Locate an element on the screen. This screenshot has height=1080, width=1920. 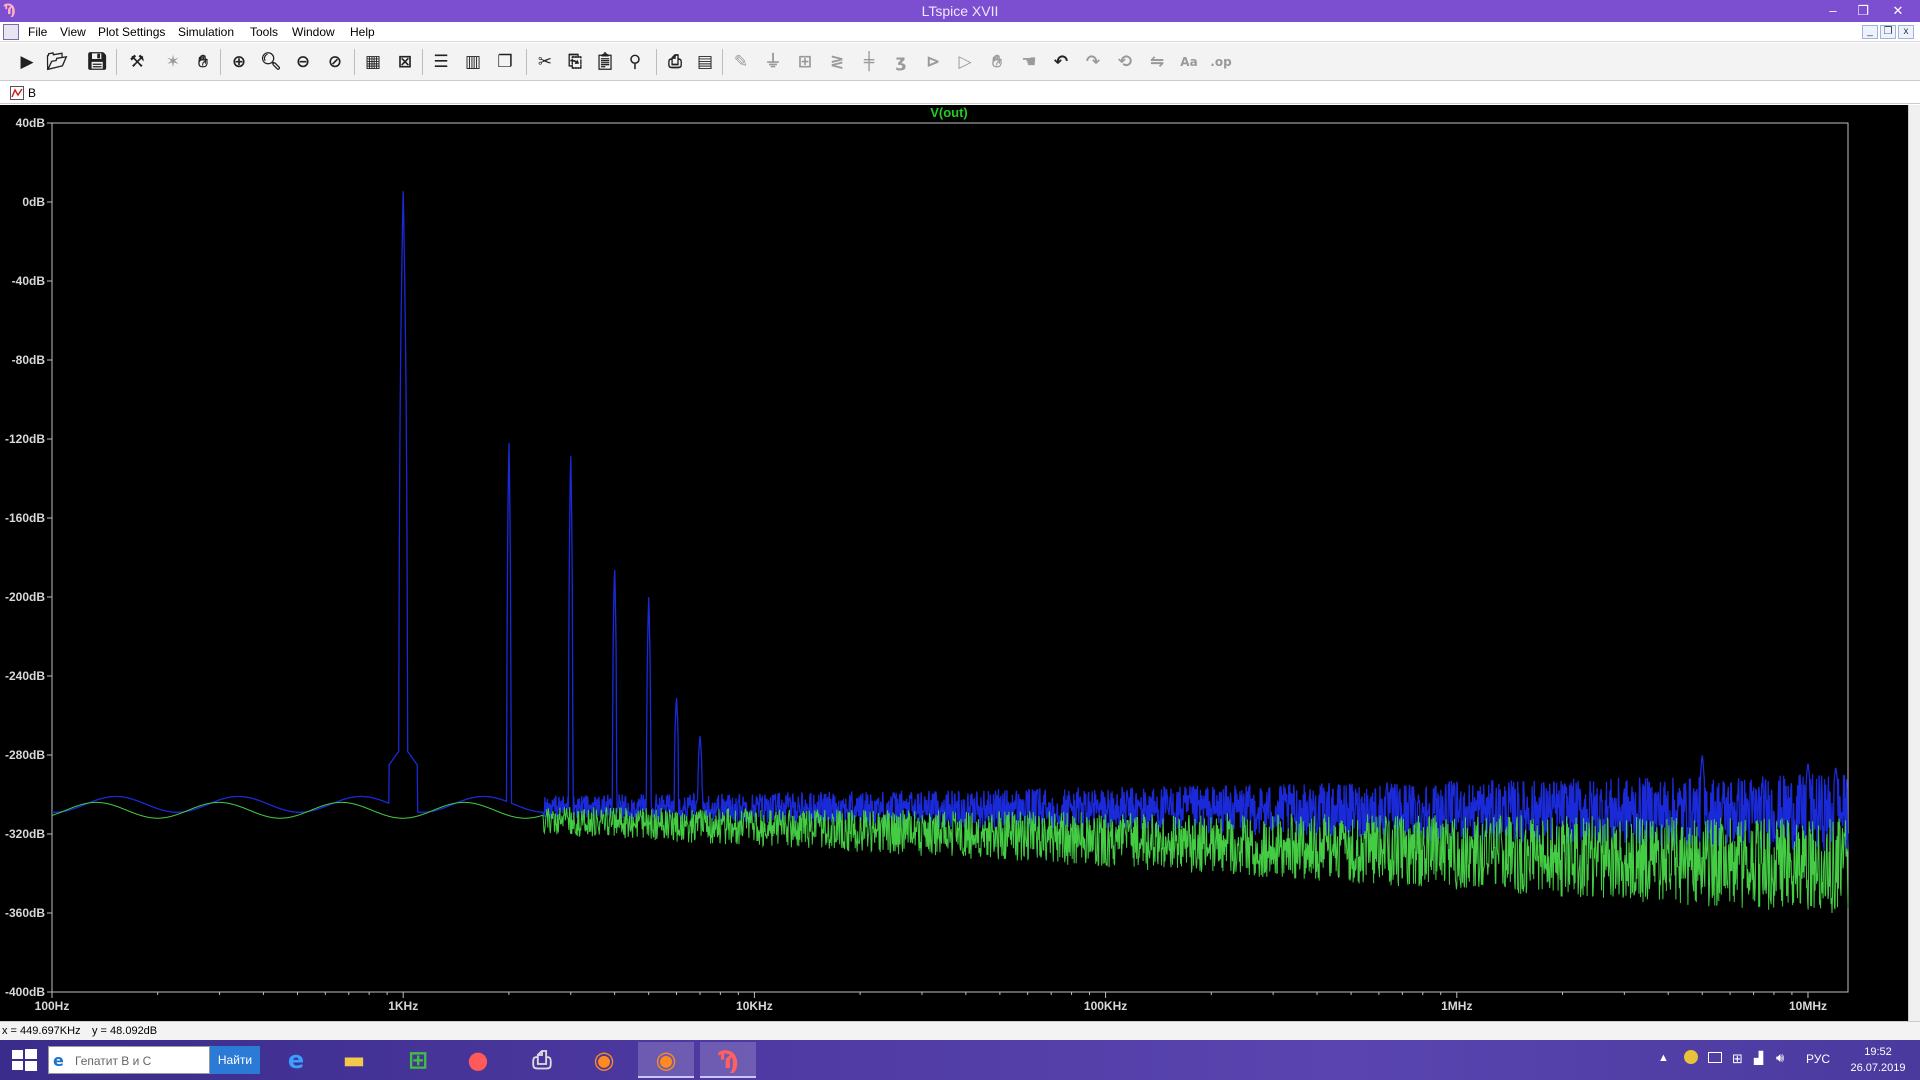
system-tray: ▲ ⊞ ▟ 🔊︎ РУС is located at coordinates (1743, 1060).